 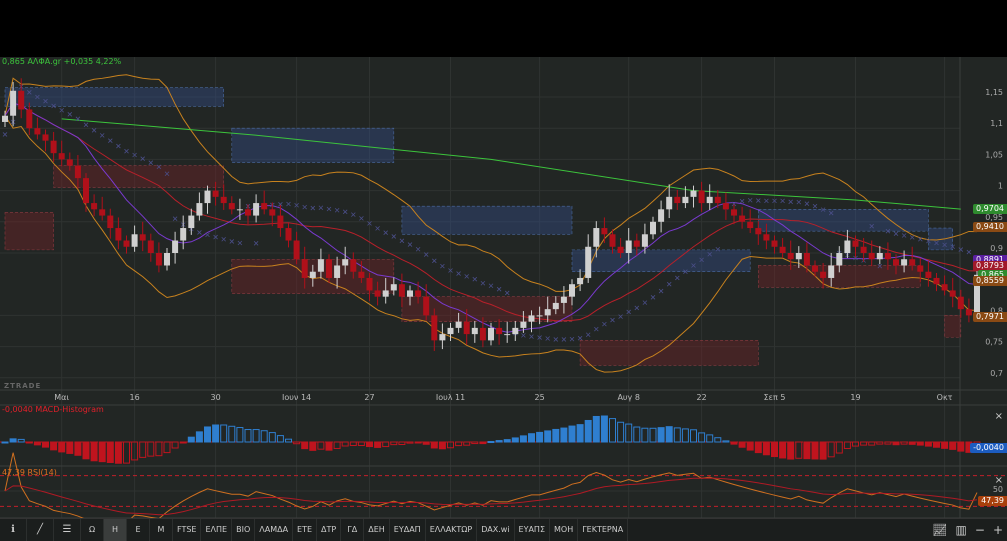 I want to click on symbol-tab-7: ΛΑΜΔΑ, so click(x=274, y=530).